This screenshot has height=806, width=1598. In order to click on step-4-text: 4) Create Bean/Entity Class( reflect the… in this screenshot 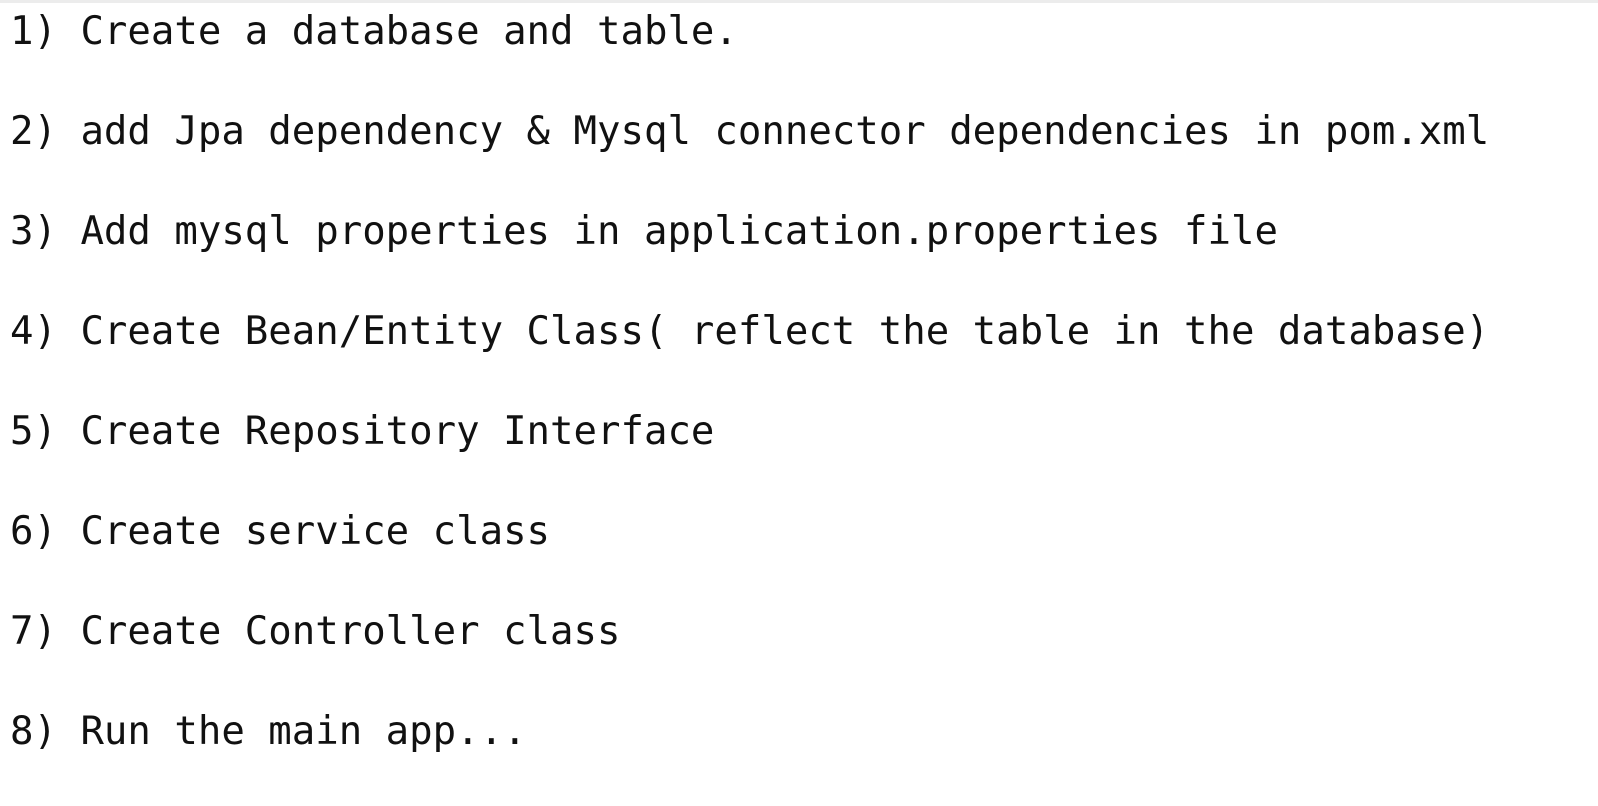, I will do `click(750, 331)`.